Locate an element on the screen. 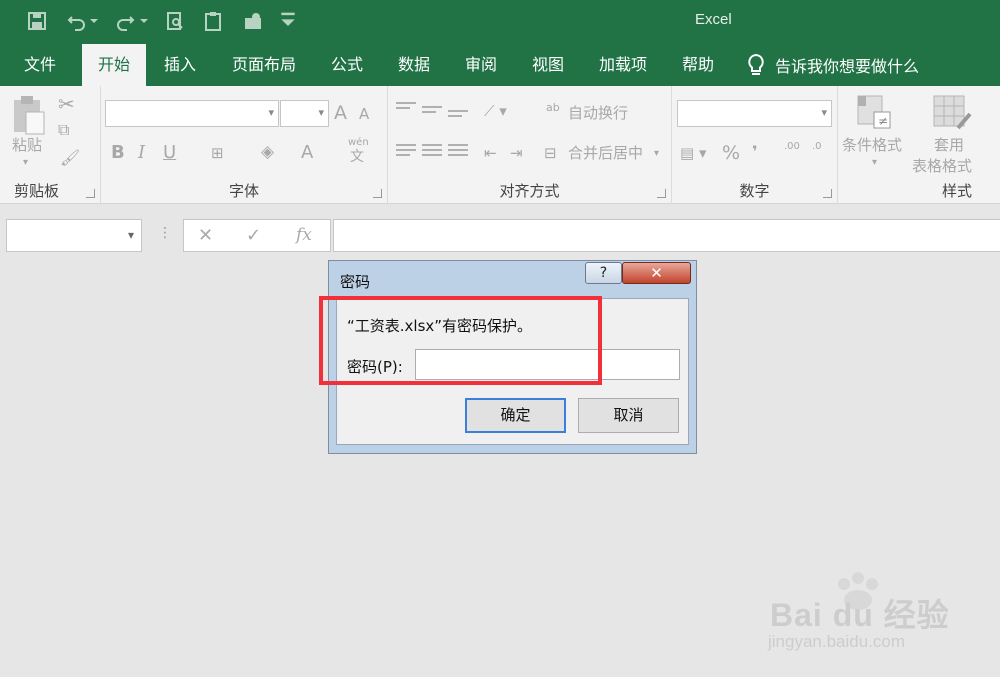 This screenshot has height=677, width=1000. undo-icon is located at coordinates (77, 21).